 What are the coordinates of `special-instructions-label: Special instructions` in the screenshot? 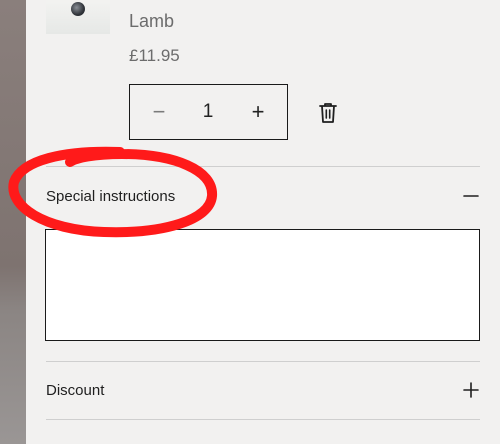 It's located at (110, 196).